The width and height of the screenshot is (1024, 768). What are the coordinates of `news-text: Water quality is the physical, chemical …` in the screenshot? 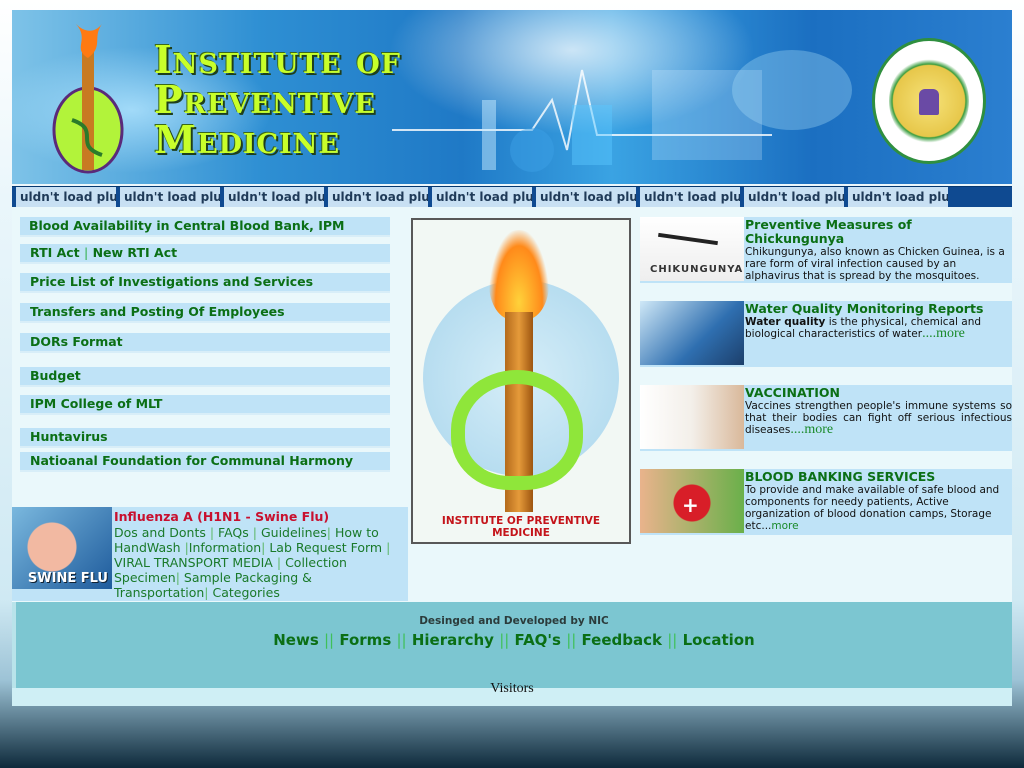 It's located at (878, 328).